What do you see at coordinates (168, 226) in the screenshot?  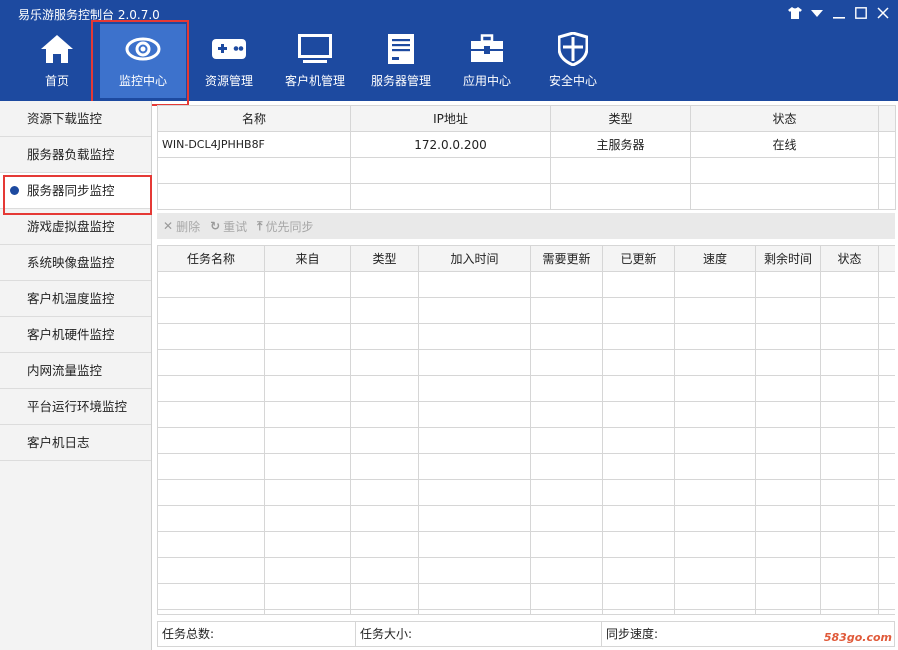 I see `delete-x-icon: ✕` at bounding box center [168, 226].